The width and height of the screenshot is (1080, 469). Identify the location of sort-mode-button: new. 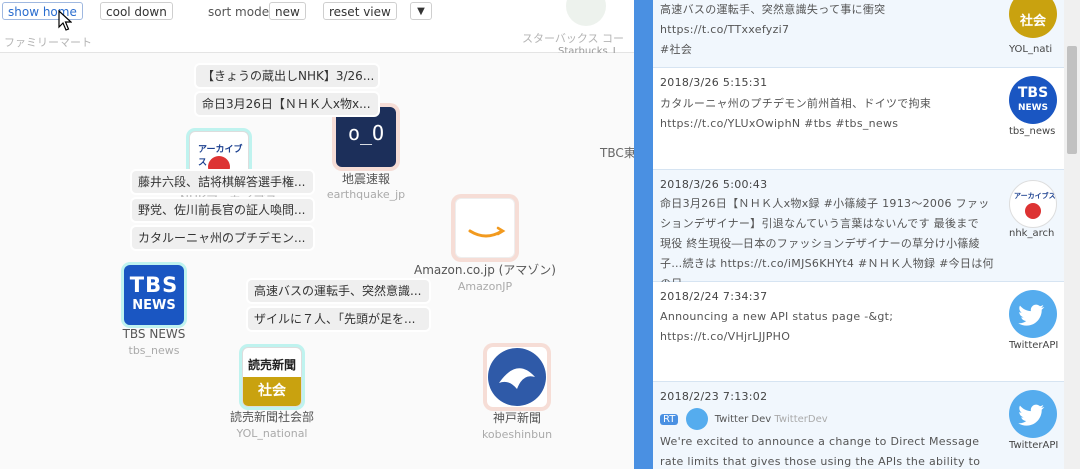
(287, 11).